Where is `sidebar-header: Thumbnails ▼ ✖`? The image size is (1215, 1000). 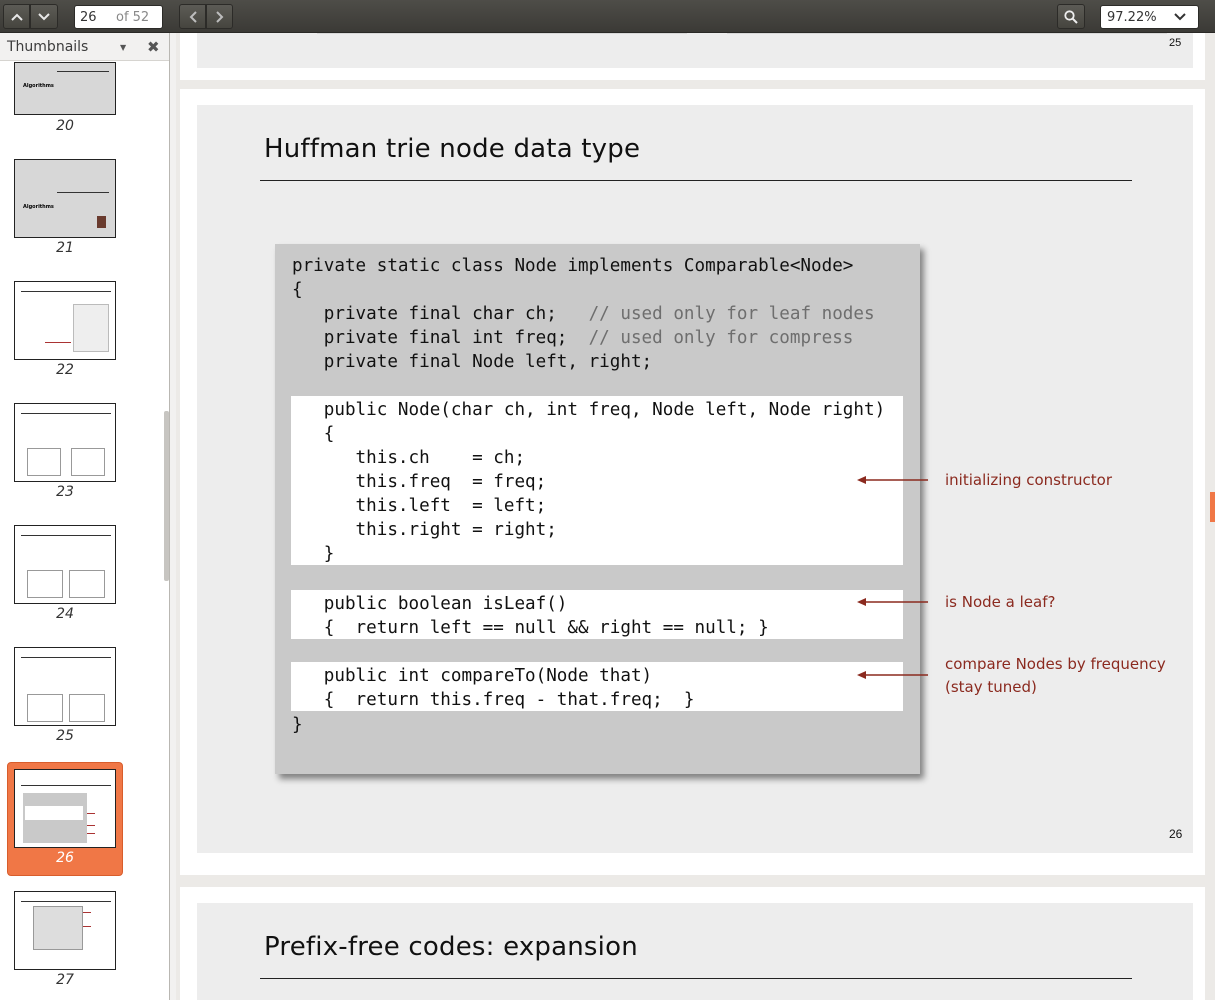
sidebar-header: Thumbnails ▼ ✖ is located at coordinates (84, 47).